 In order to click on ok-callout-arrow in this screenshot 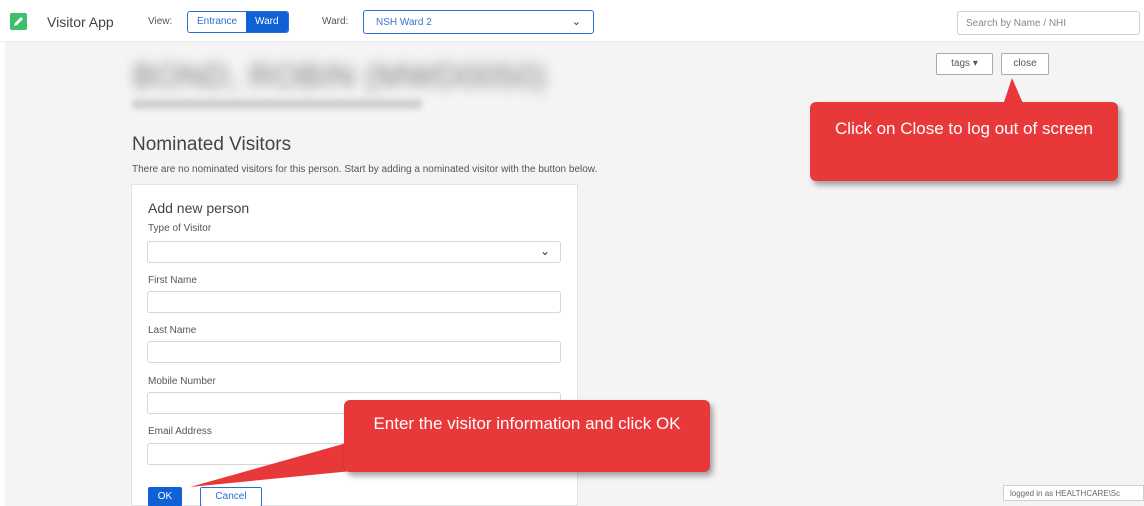, I will do `click(276, 464)`.